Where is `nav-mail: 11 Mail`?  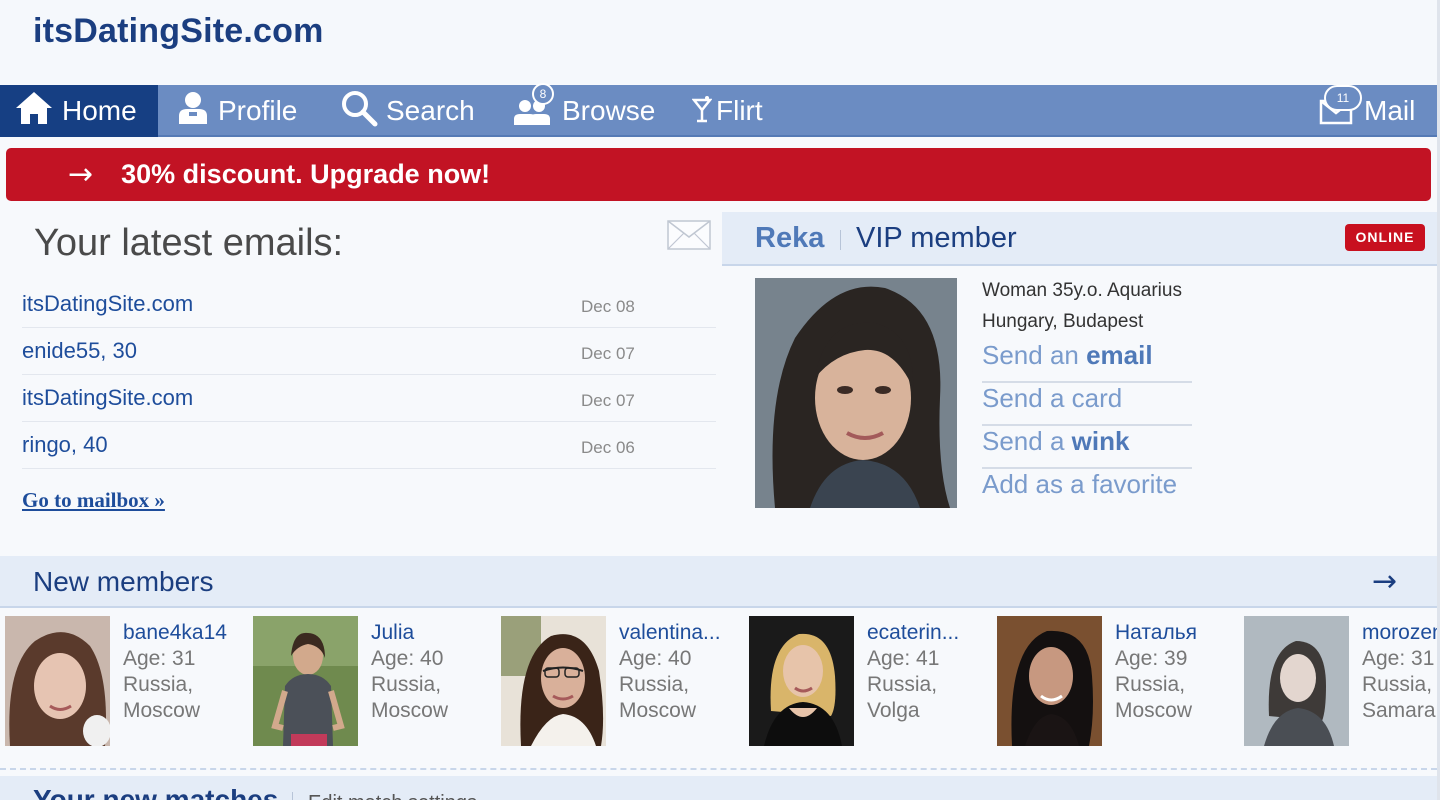
nav-mail: 11 Mail is located at coordinates (1367, 110).